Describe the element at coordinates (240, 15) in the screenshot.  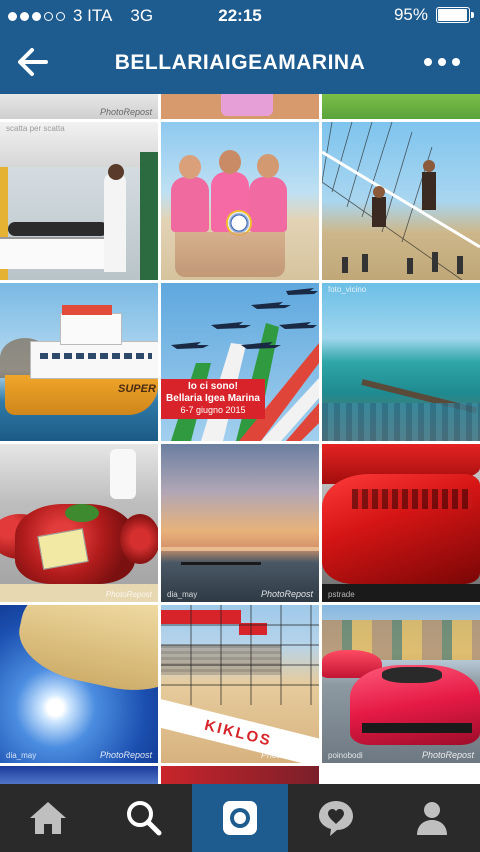
I see `status-bar: 3 ITA 3G 22:15 95%` at that location.